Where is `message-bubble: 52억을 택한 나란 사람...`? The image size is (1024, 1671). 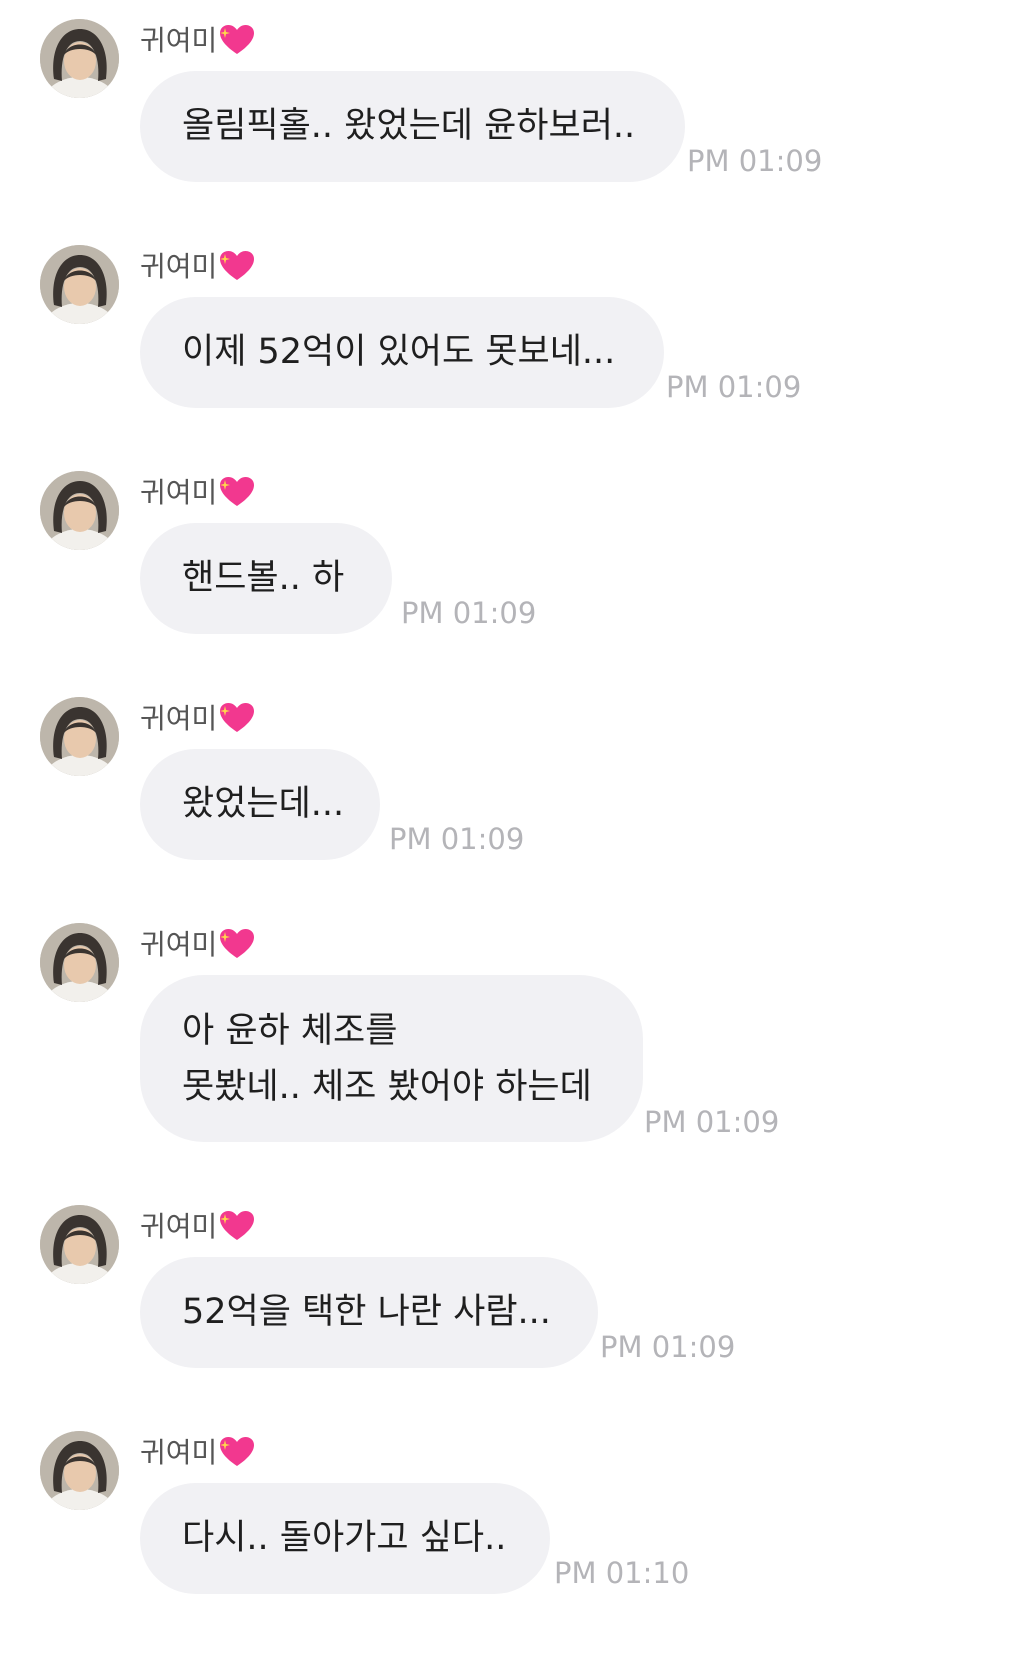
message-bubble: 52억을 택한 나란 사람... is located at coordinates (369, 1312).